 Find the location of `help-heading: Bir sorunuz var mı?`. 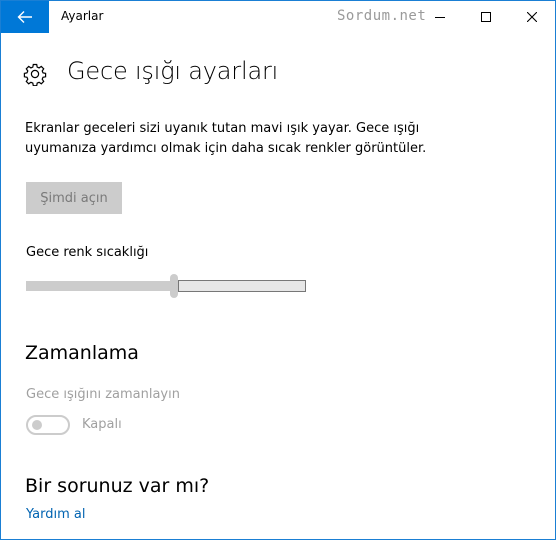

help-heading: Bir sorunuz var mı? is located at coordinates (117, 486).